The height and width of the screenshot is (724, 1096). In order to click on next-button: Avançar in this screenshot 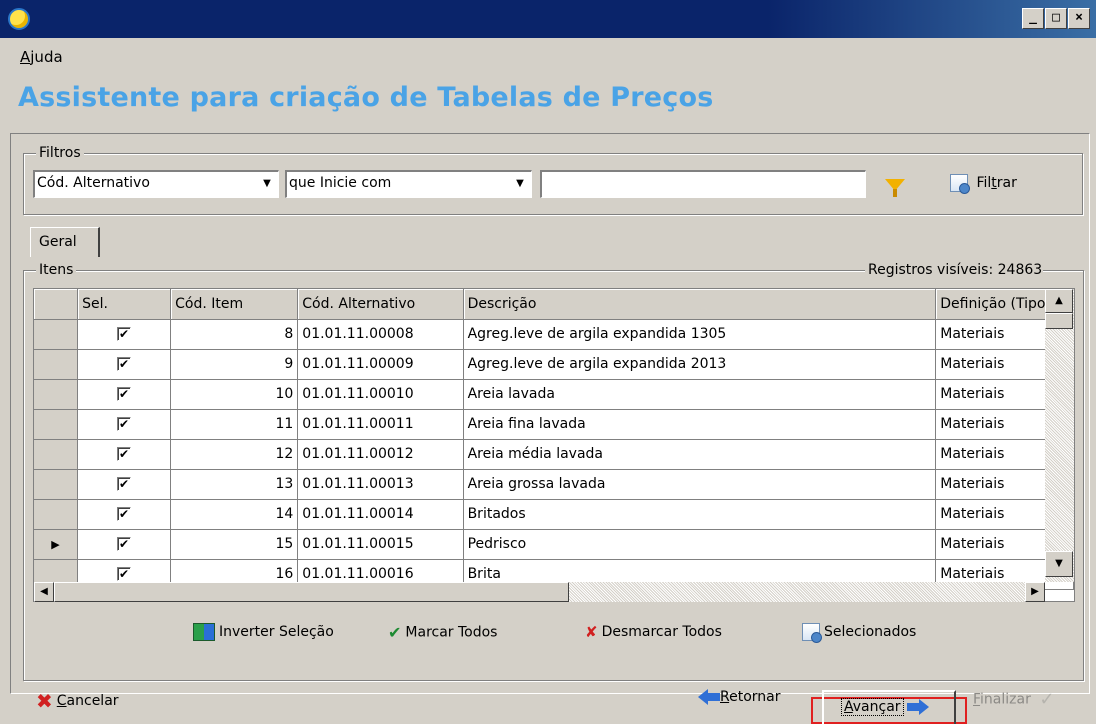, I will do `click(889, 707)`.